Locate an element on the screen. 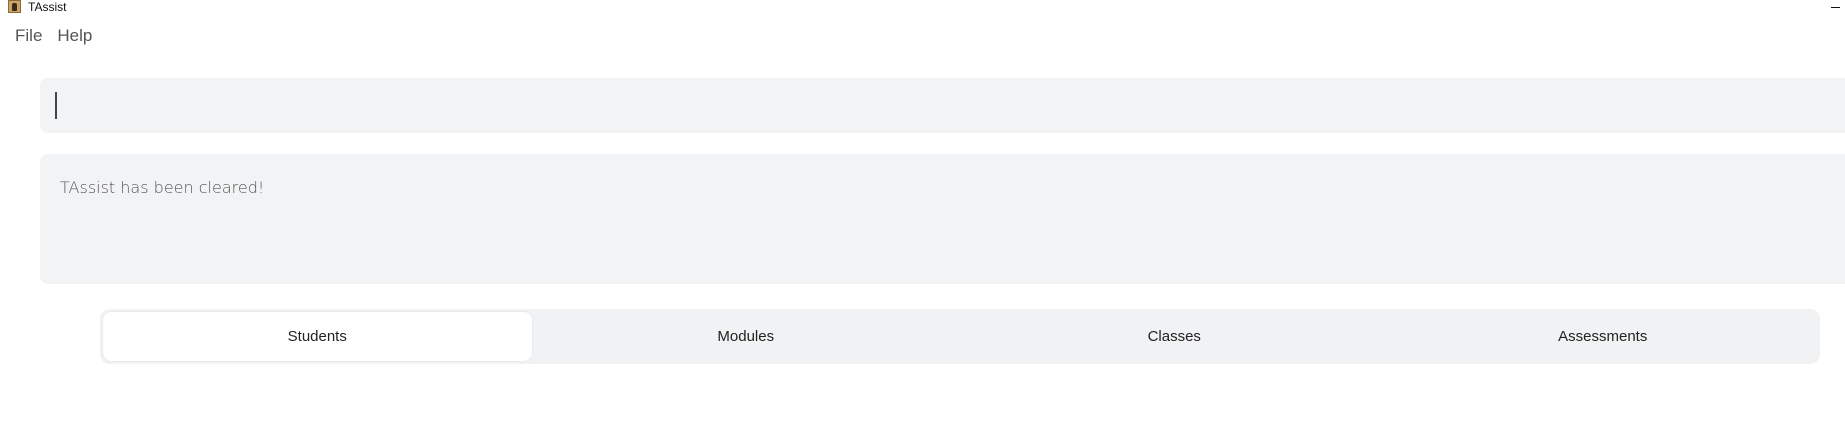 The width and height of the screenshot is (1845, 422). app-icon is located at coordinates (14, 6).